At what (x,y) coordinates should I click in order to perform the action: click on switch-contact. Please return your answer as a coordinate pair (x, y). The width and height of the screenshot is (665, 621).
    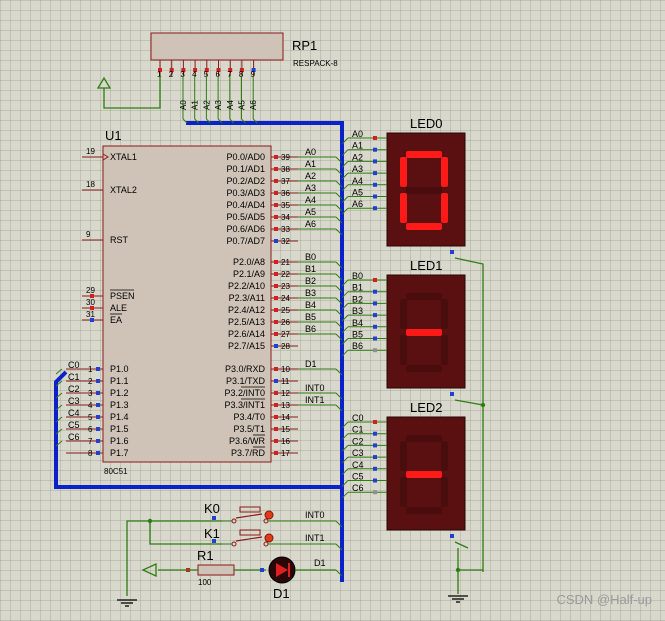
    Looking at the image, I should click on (234, 544).